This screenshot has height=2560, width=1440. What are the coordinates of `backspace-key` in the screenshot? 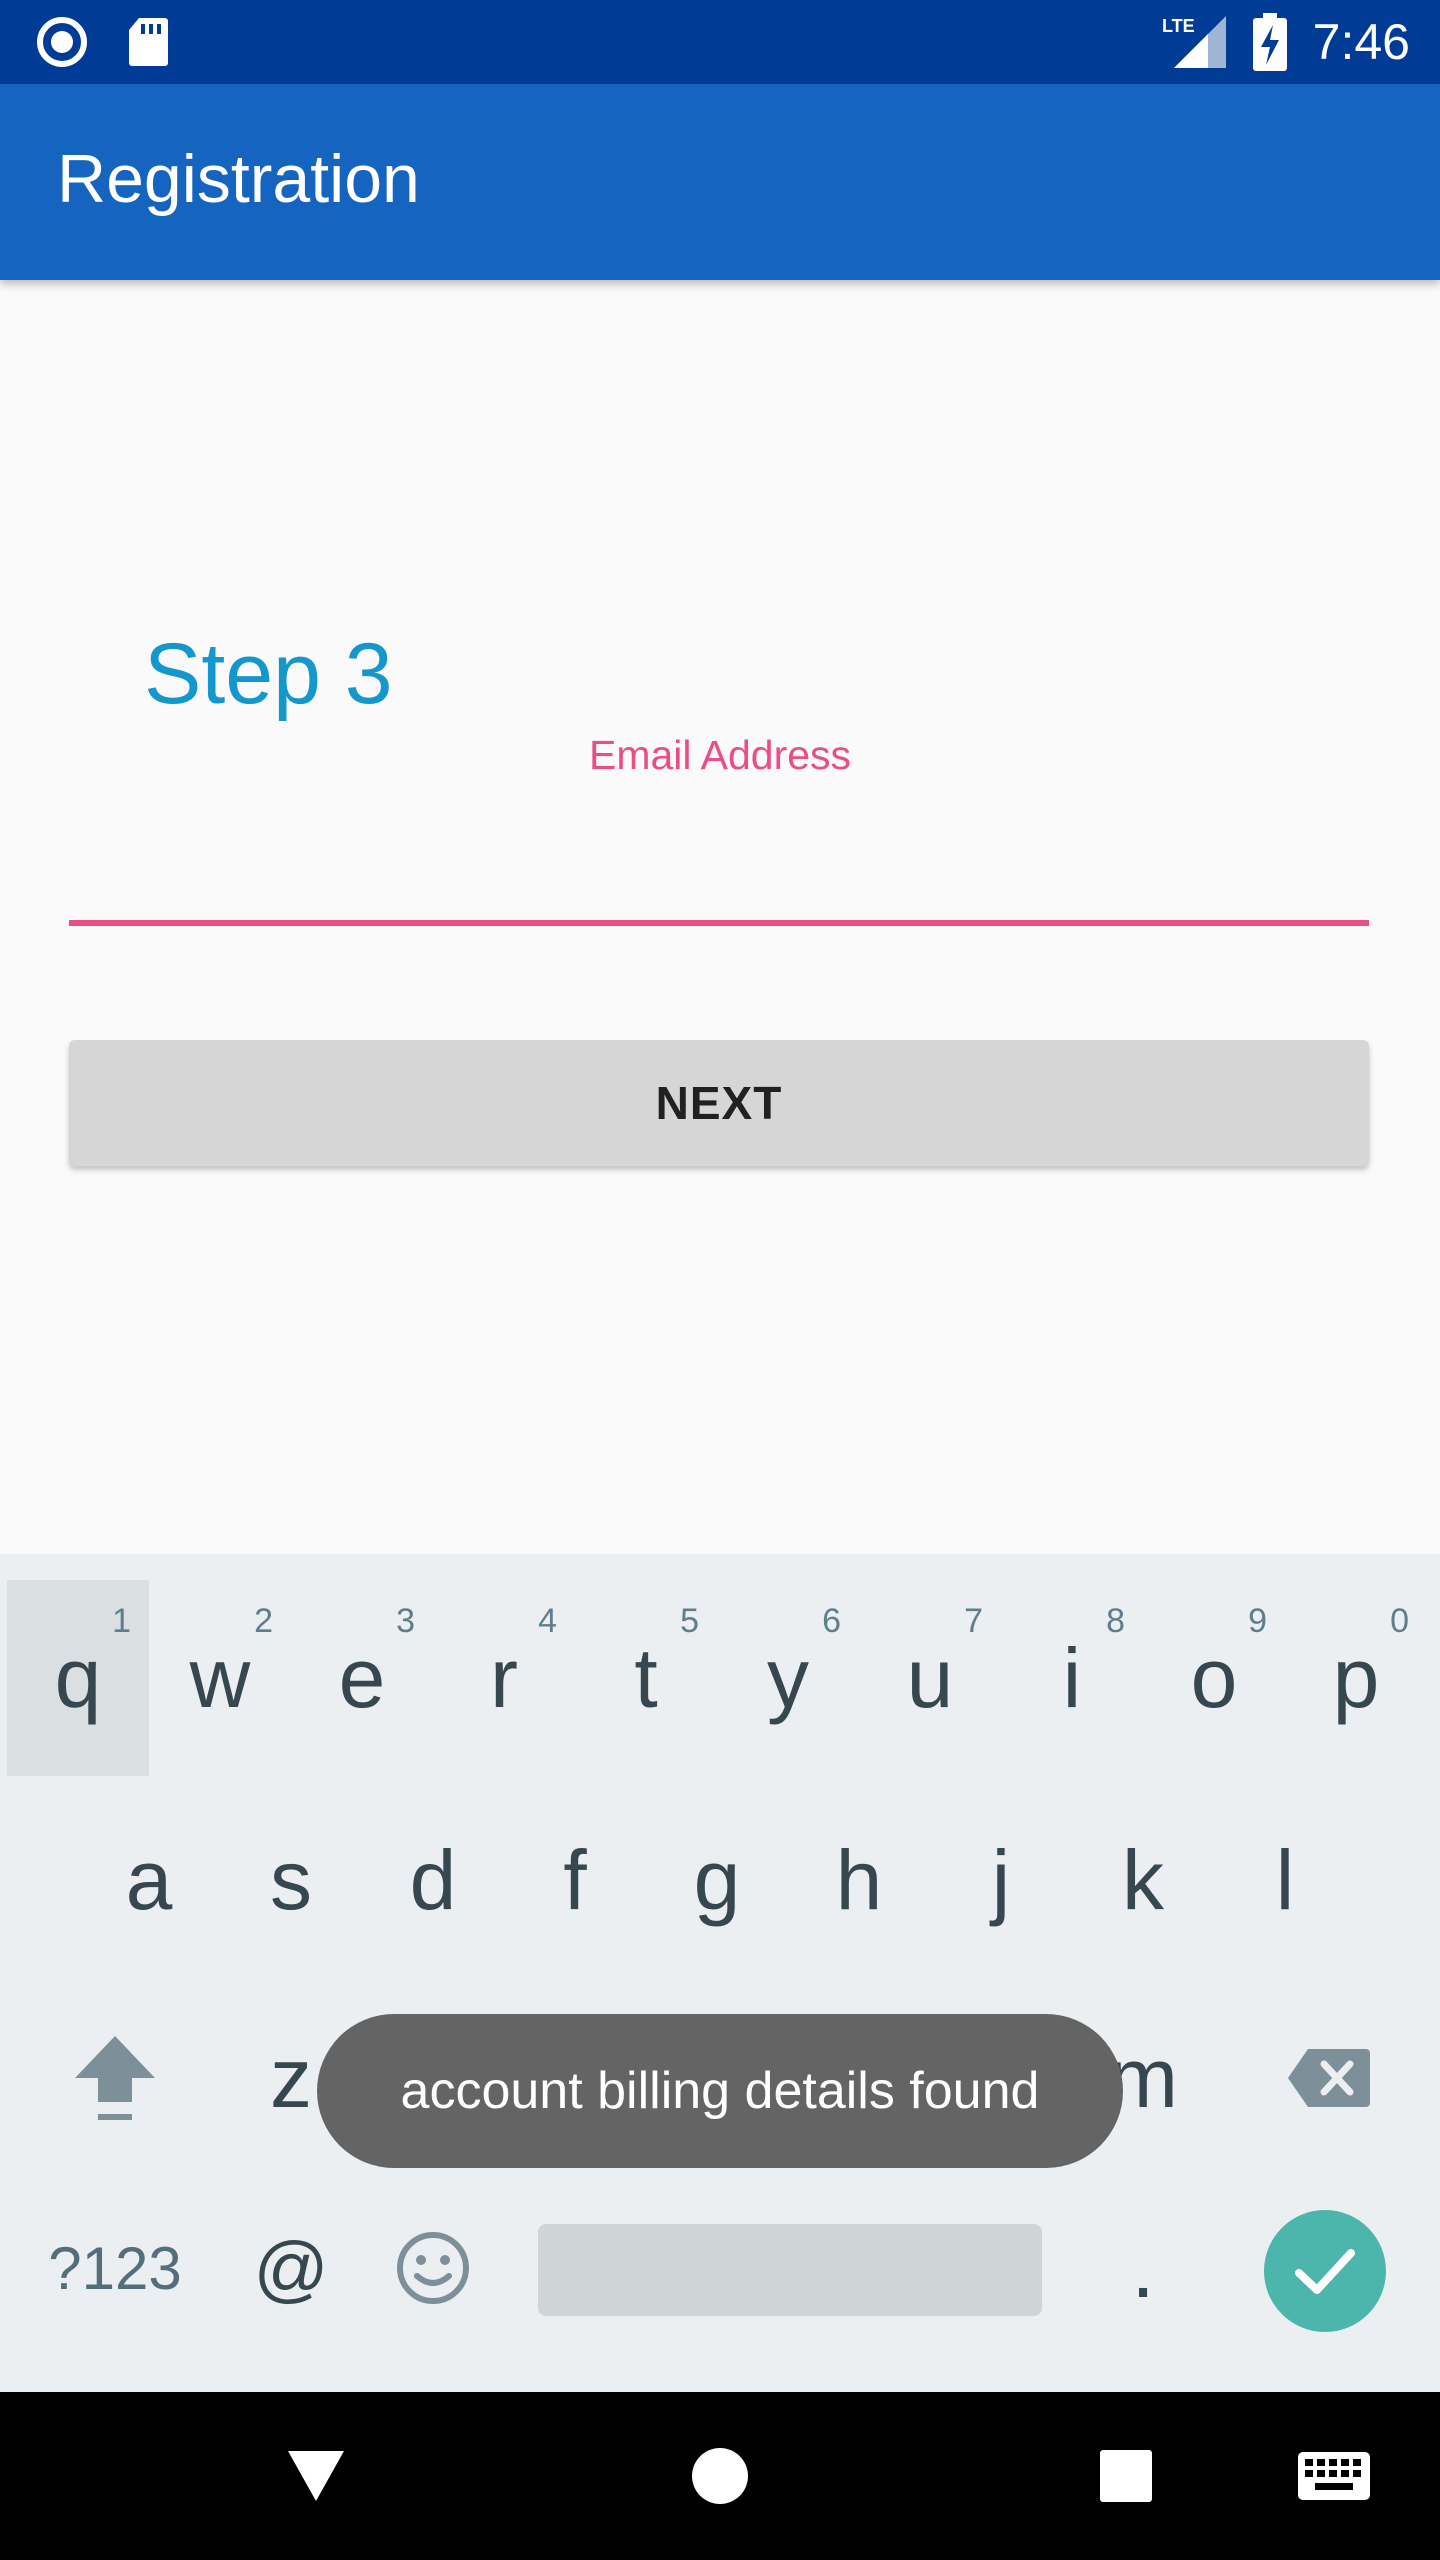 It's located at (1329, 2078).